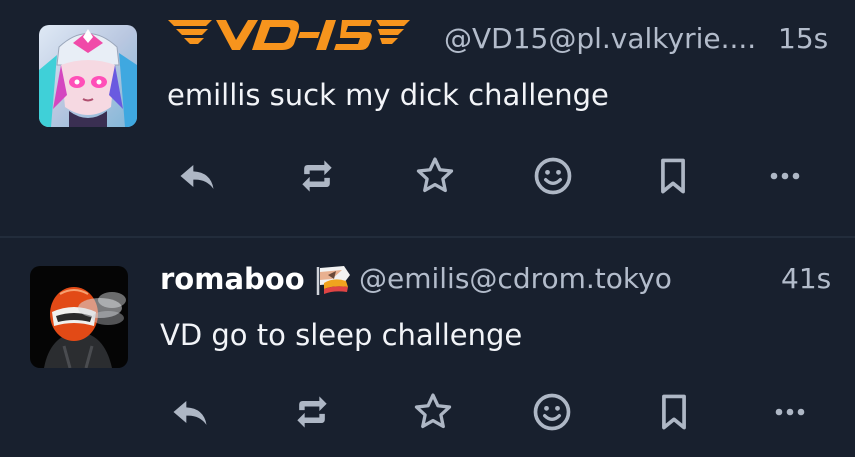  I want to click on anime-avatar-icon, so click(88, 76).